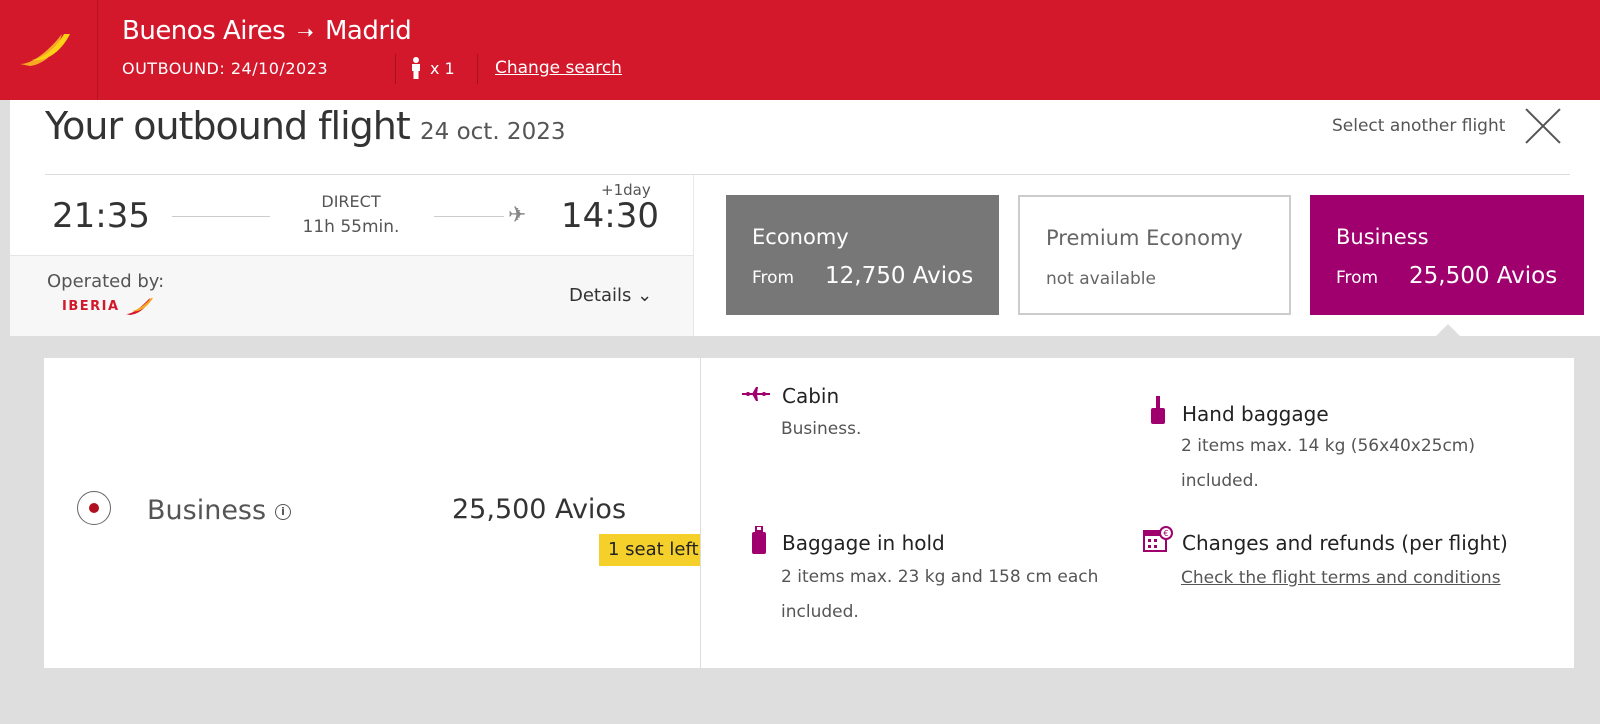 Image resolution: width=1600 pixels, height=724 pixels. What do you see at coordinates (756, 394) in the screenshot?
I see `plane-side-icon` at bounding box center [756, 394].